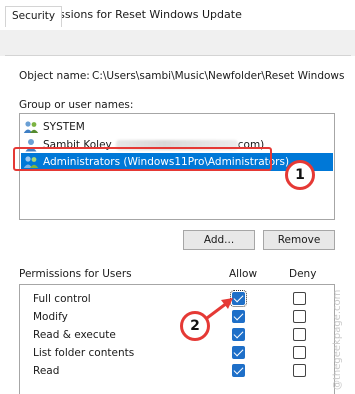 Image resolution: width=355 pixels, height=394 pixels. I want to click on deny-checkbox-read, so click(299, 370).